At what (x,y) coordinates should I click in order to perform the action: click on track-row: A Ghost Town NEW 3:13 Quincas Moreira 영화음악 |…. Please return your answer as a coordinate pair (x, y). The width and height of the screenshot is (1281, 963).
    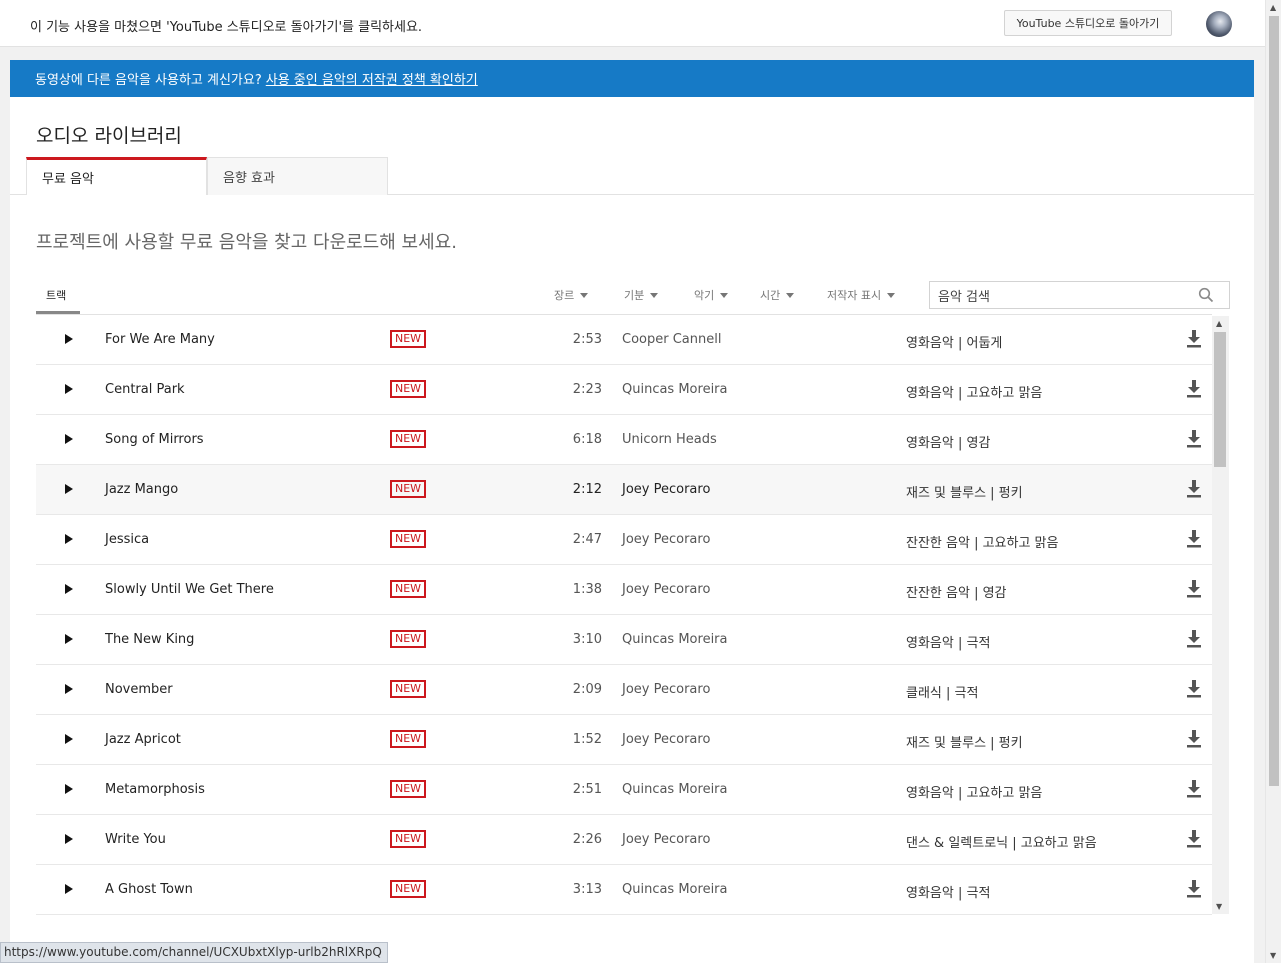
    Looking at the image, I should click on (624, 890).